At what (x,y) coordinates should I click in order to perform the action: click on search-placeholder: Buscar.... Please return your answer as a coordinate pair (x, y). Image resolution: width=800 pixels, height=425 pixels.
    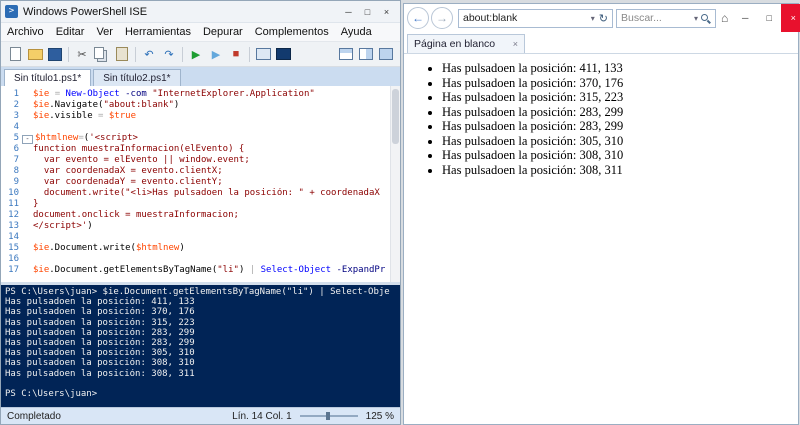
    Looking at the image, I should click on (656, 18).